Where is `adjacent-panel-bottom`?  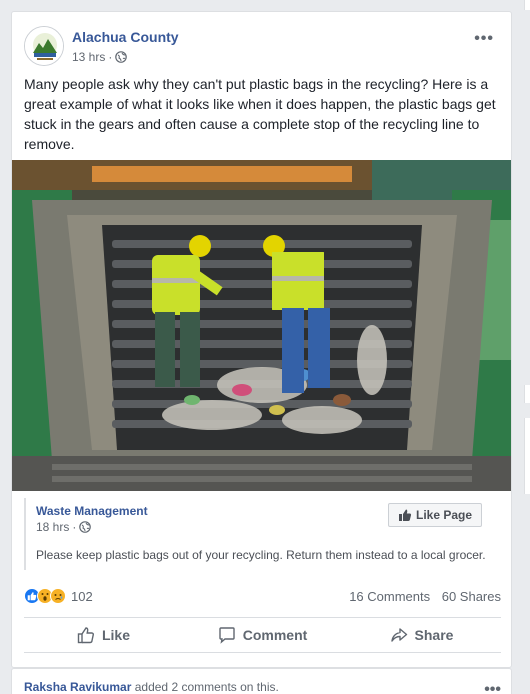
adjacent-panel-bottom is located at coordinates (527, 456).